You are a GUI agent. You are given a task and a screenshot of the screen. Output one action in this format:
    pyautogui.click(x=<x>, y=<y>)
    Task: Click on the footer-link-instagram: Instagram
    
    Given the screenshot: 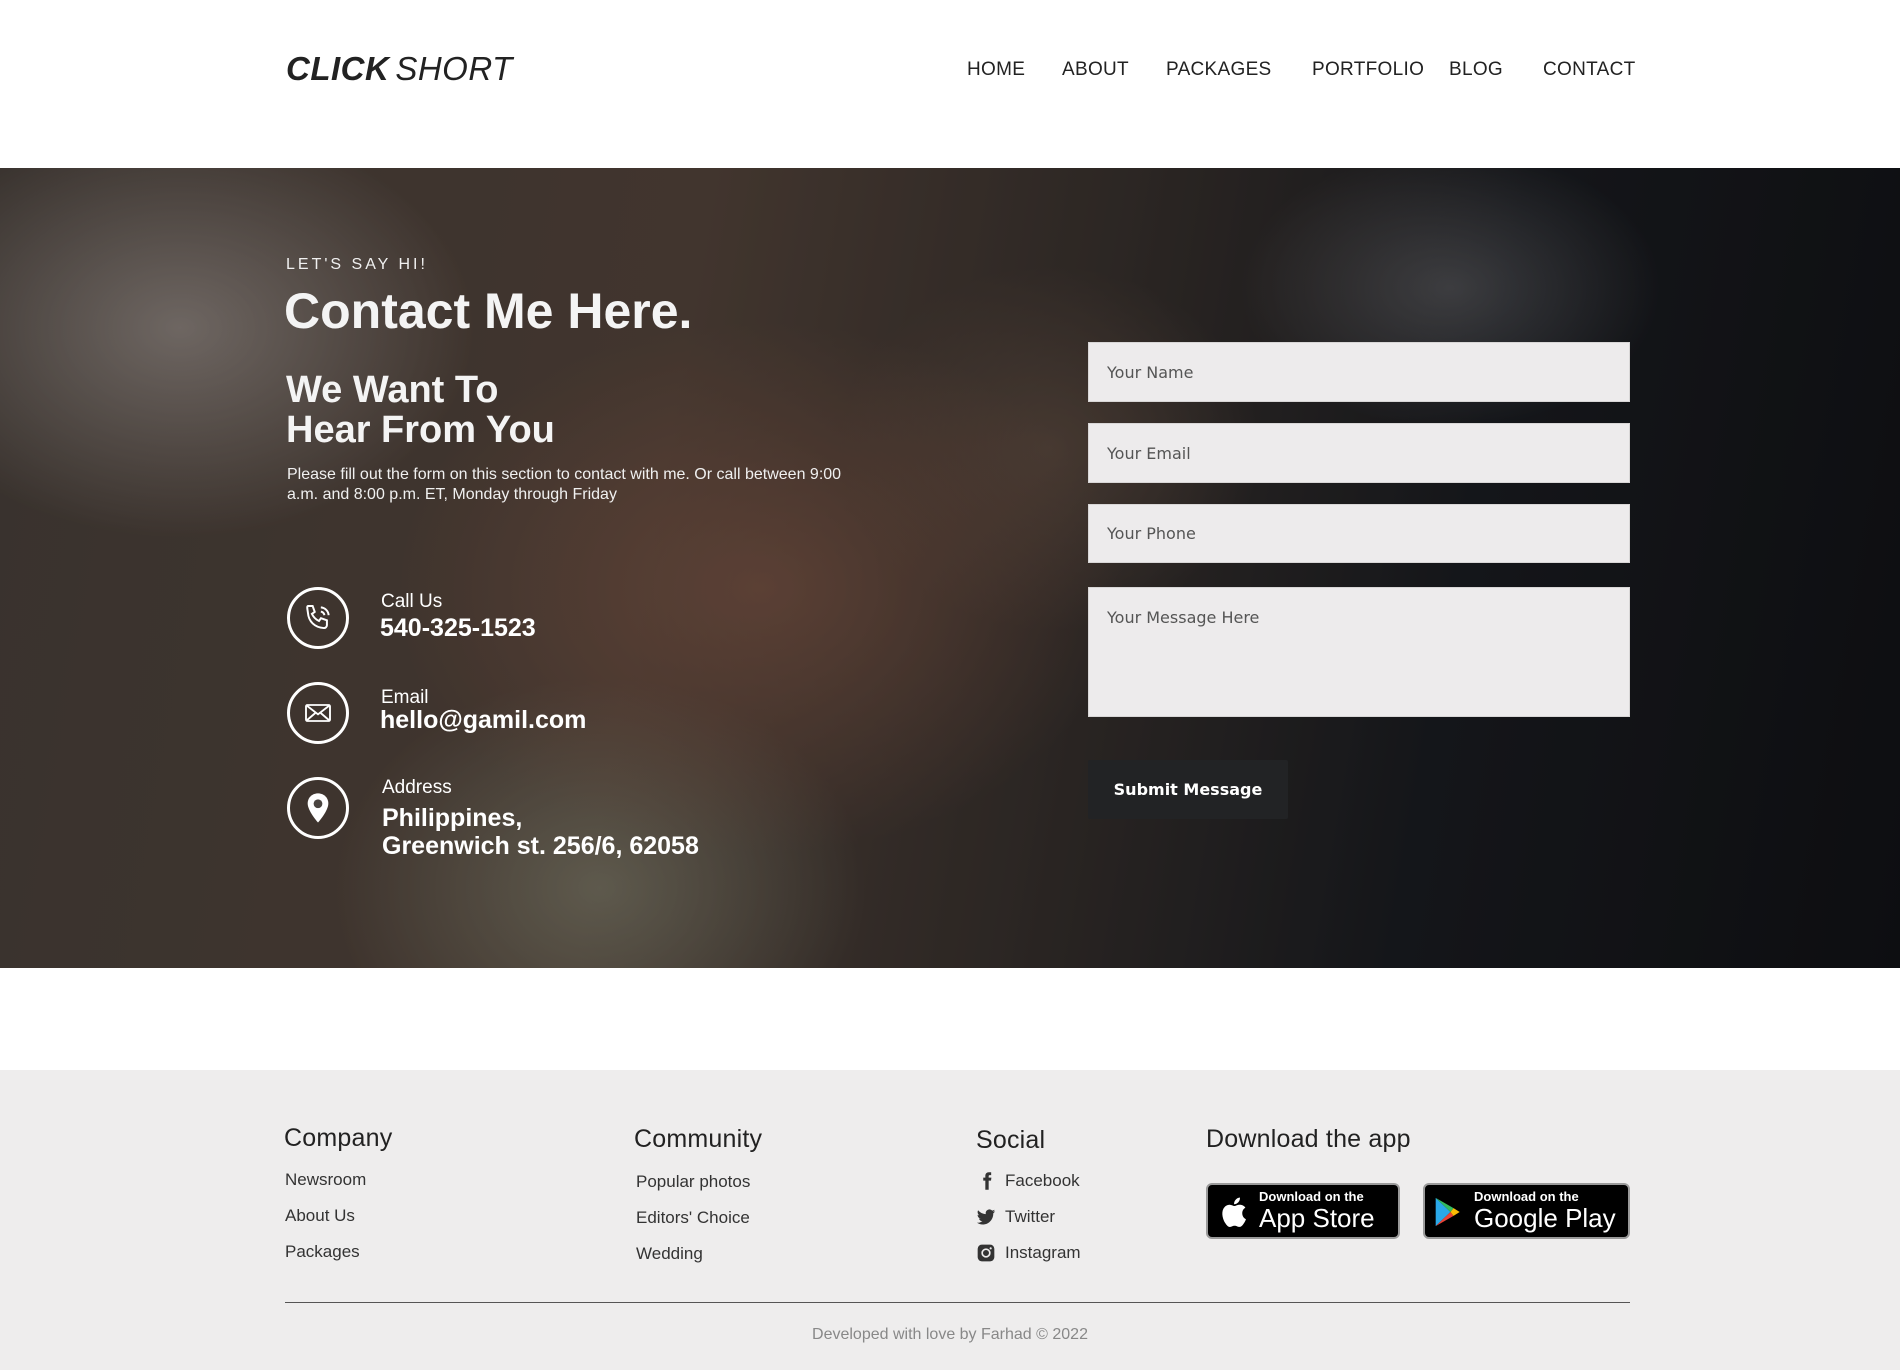 What is the action you would take?
    pyautogui.click(x=1043, y=1253)
    